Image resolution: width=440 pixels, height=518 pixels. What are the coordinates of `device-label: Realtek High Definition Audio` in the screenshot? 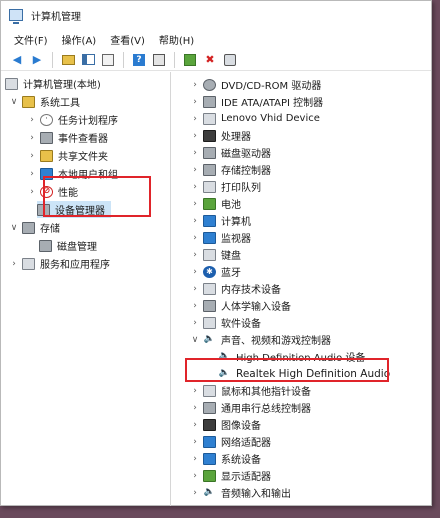 It's located at (313, 373).